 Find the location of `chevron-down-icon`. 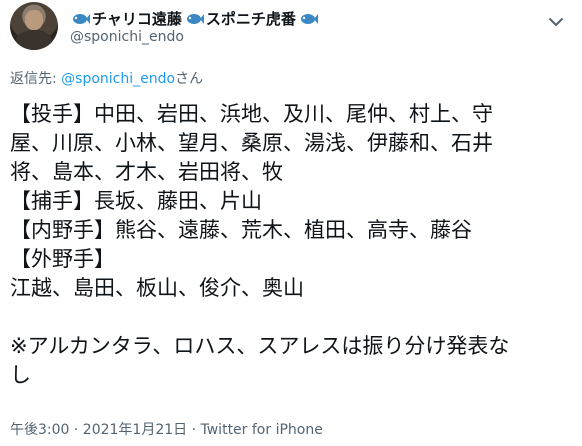

chevron-down-icon is located at coordinates (556, 22).